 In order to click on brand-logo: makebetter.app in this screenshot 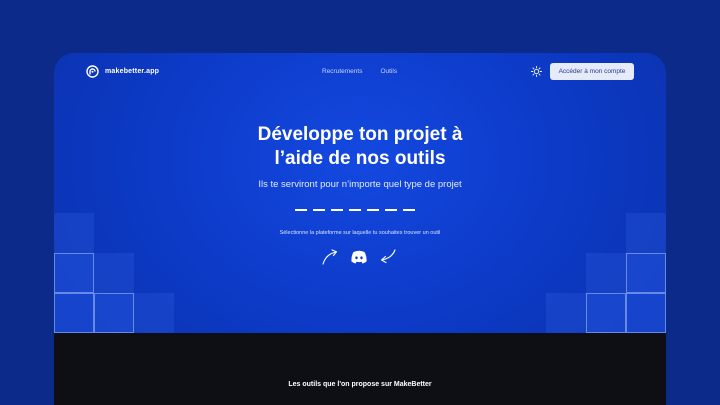, I will do `click(122, 71)`.